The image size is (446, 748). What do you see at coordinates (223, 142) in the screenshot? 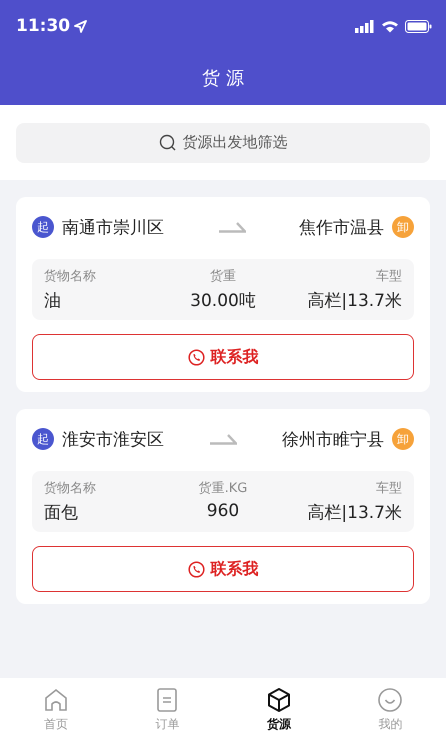
I see `search-field: 货源出发地筛选` at bounding box center [223, 142].